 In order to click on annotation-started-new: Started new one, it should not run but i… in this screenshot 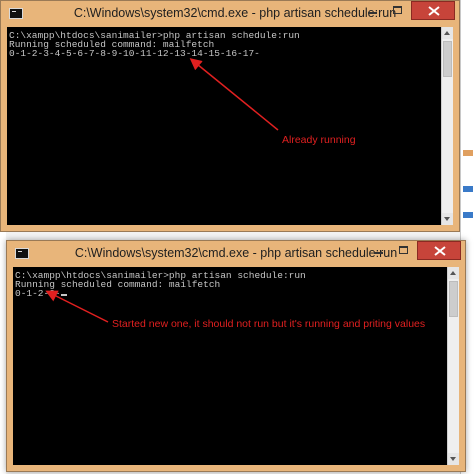, I will do `click(269, 324)`.